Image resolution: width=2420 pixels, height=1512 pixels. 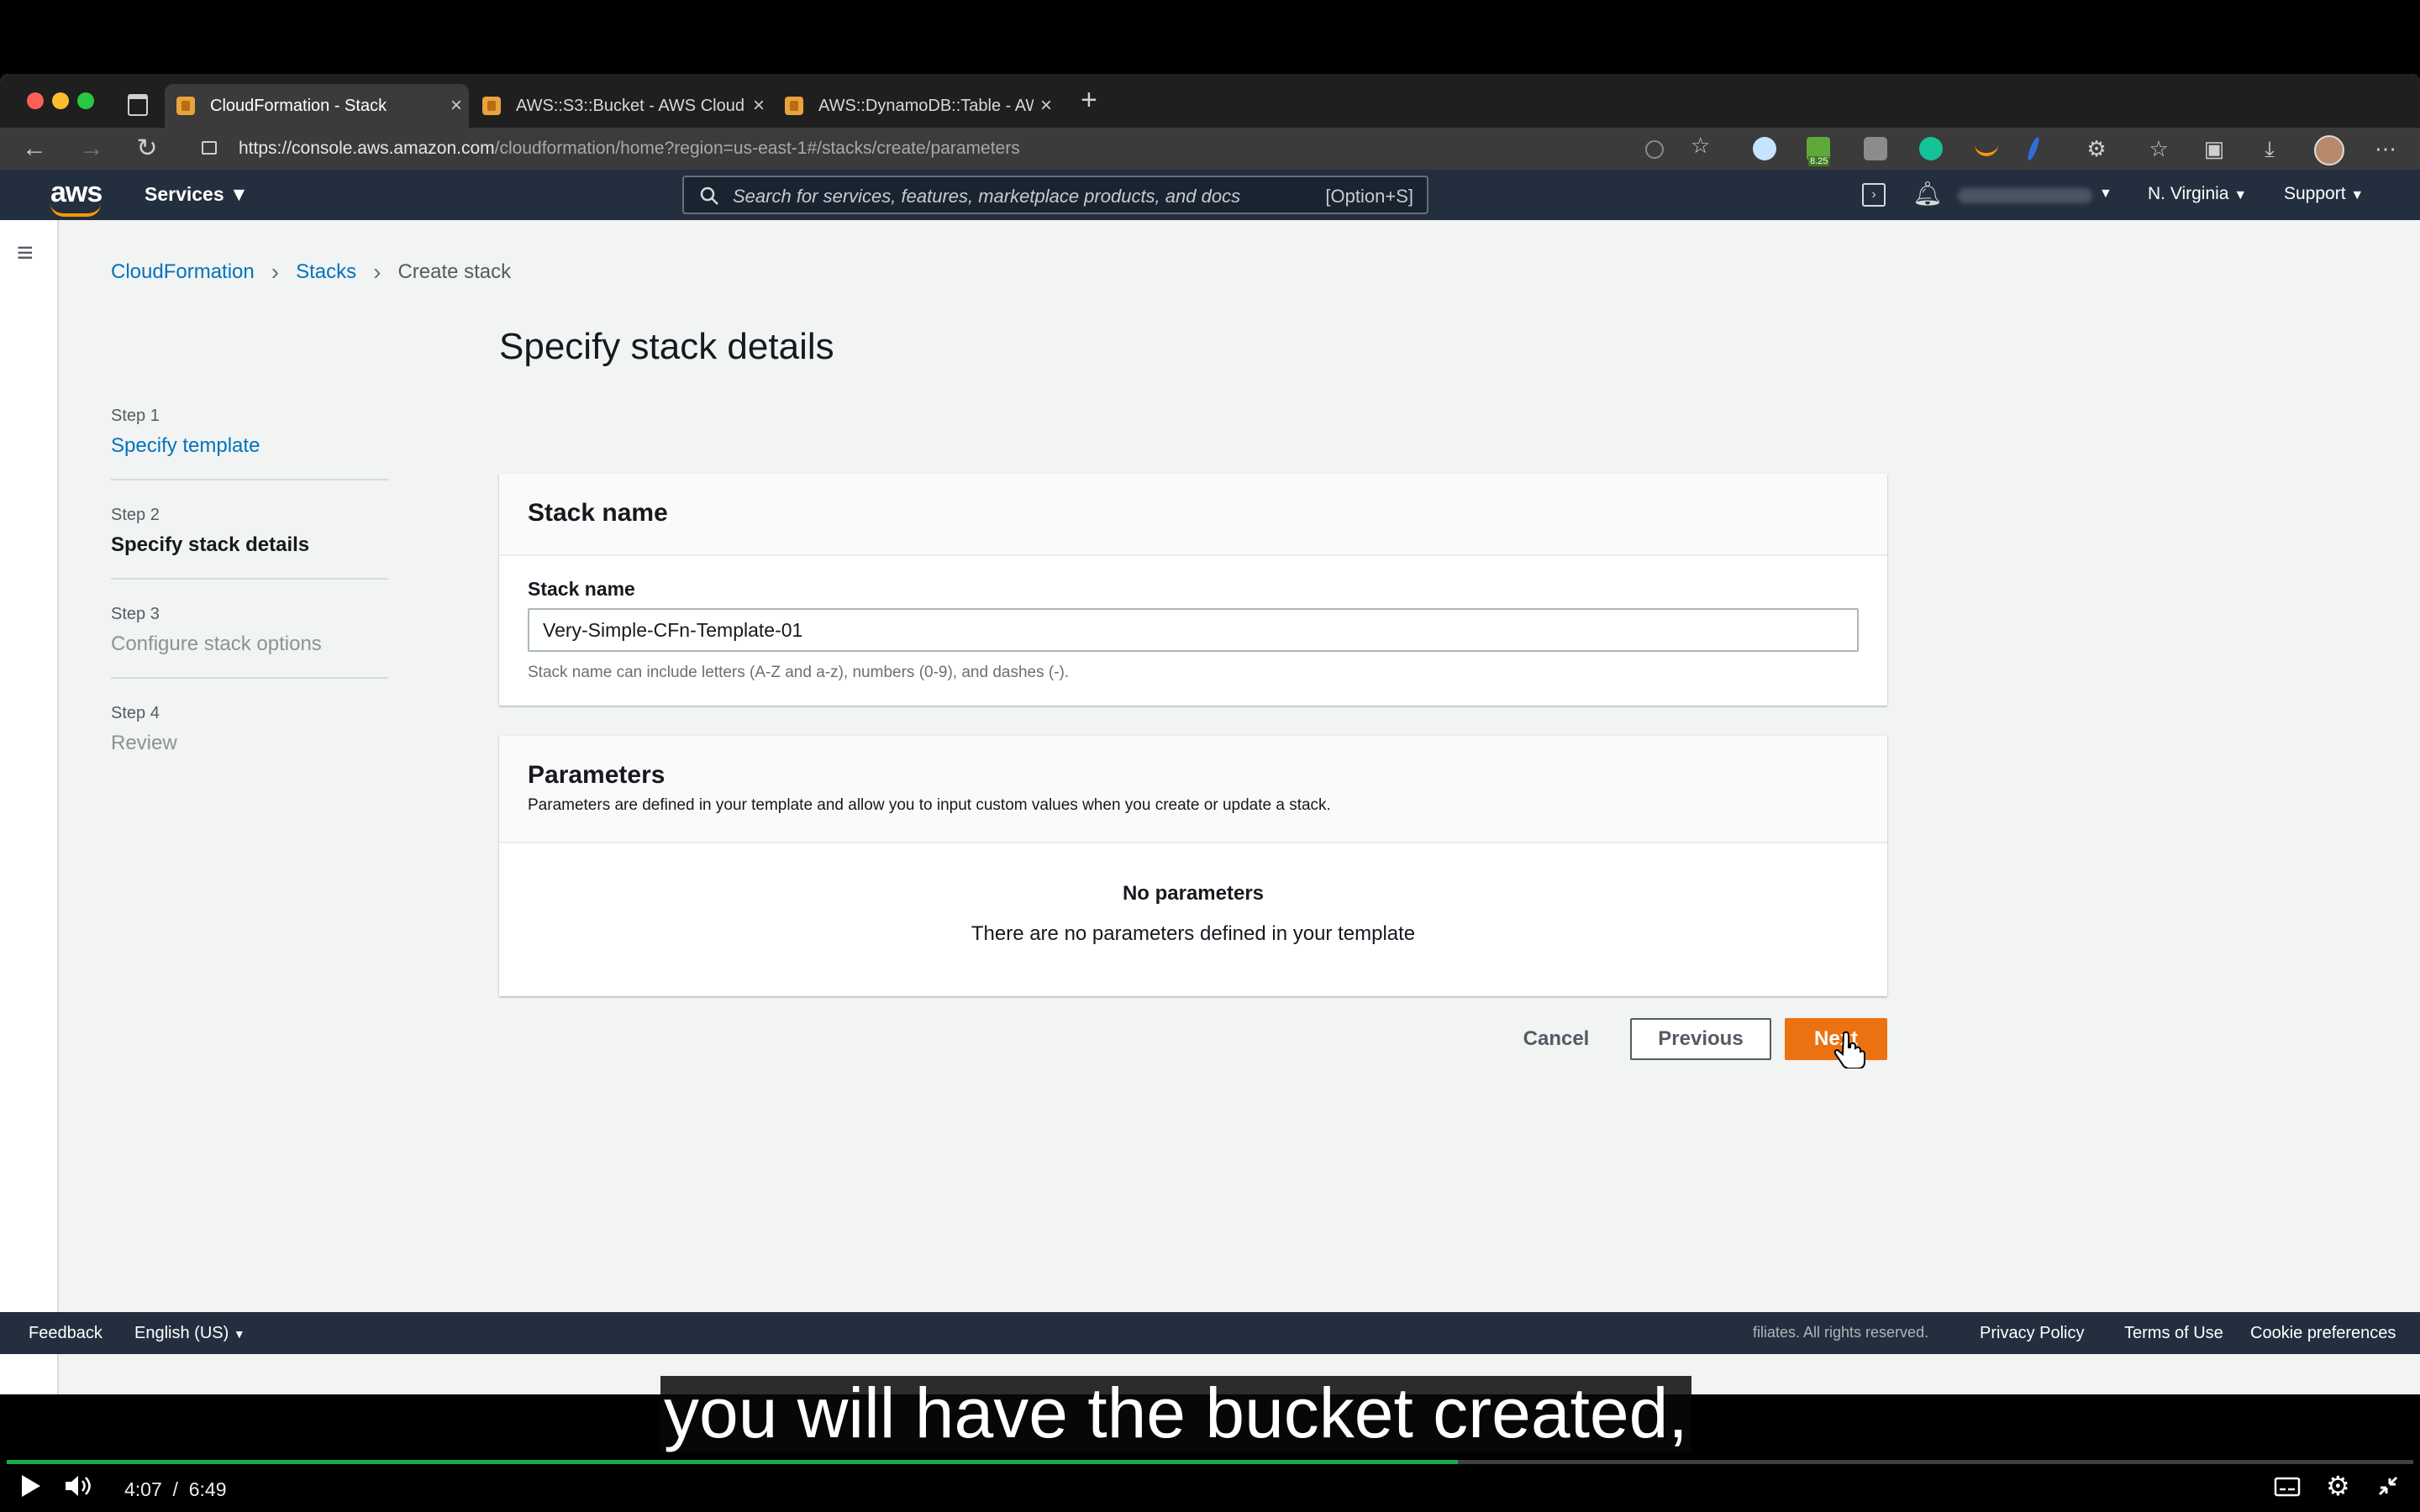 I want to click on support-label: Support, so click(x=2315, y=193).